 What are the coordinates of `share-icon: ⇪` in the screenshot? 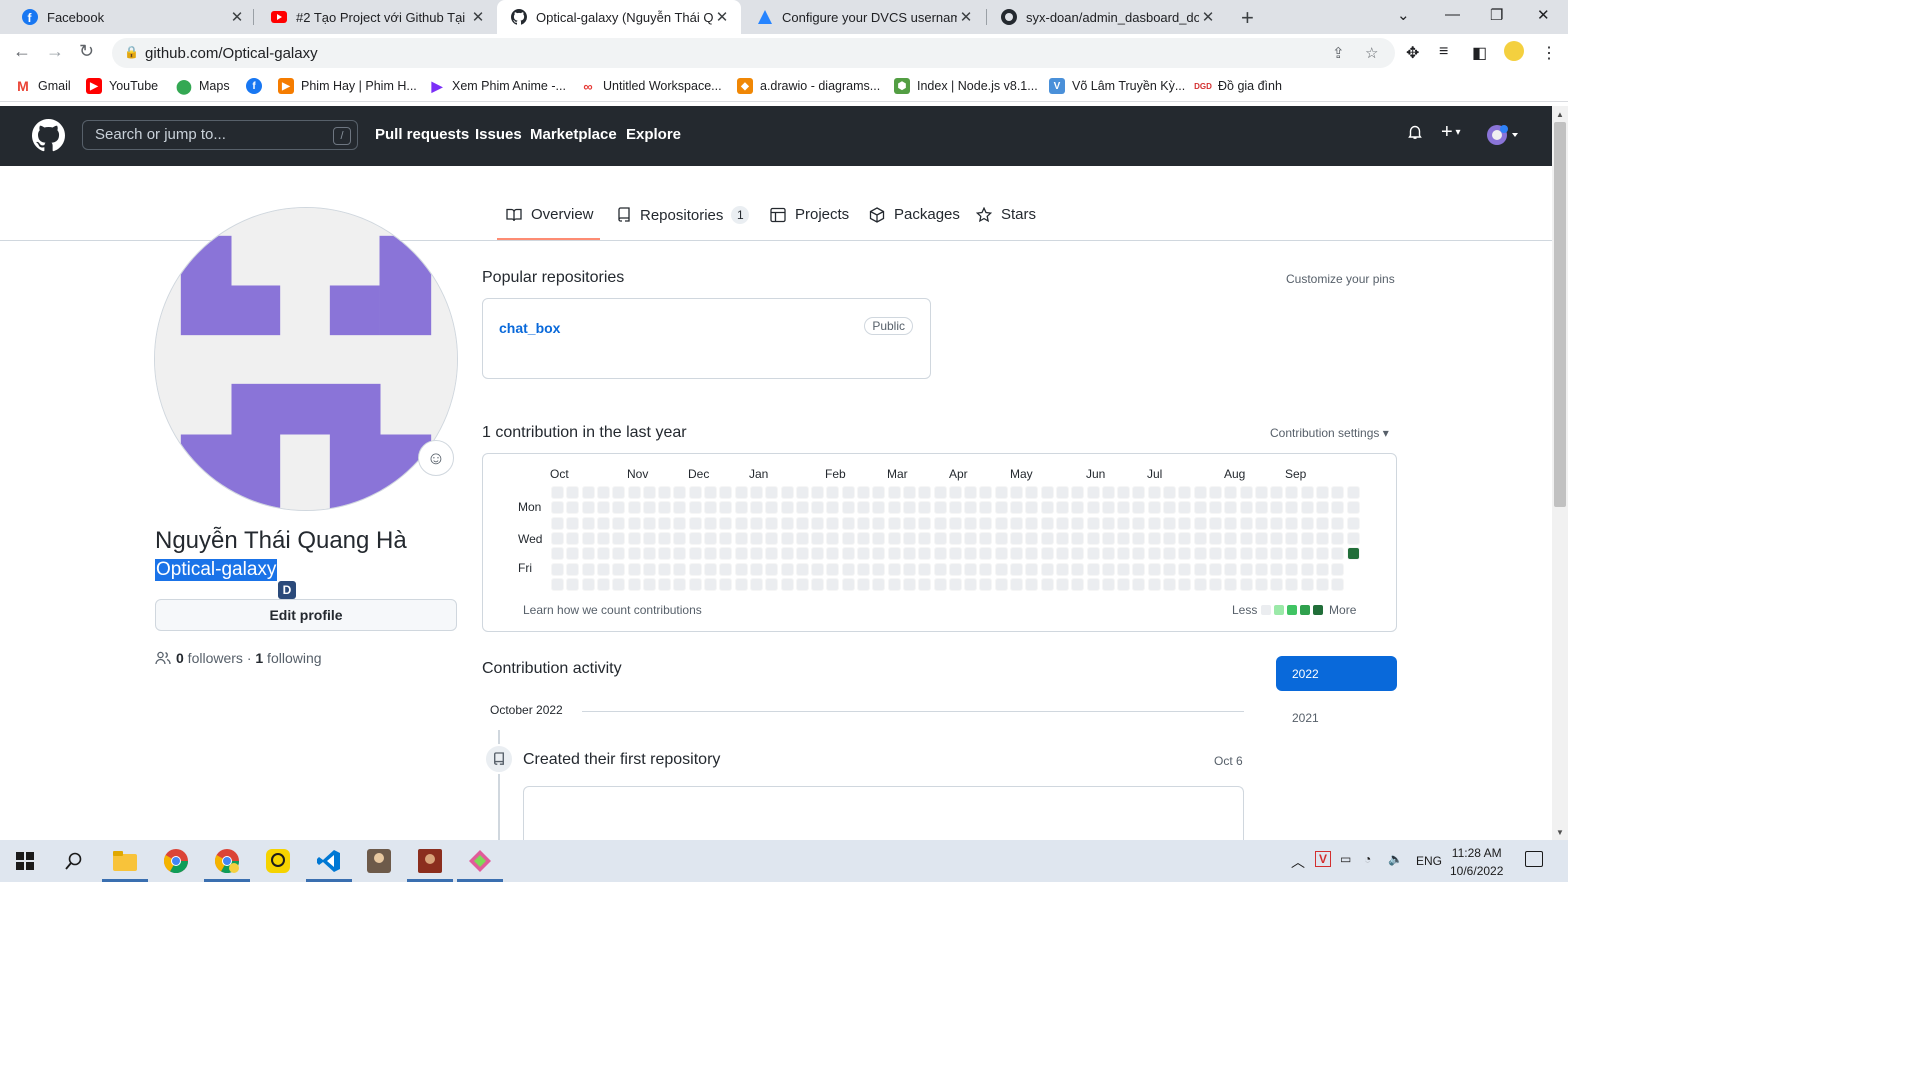 It's located at (1338, 53).